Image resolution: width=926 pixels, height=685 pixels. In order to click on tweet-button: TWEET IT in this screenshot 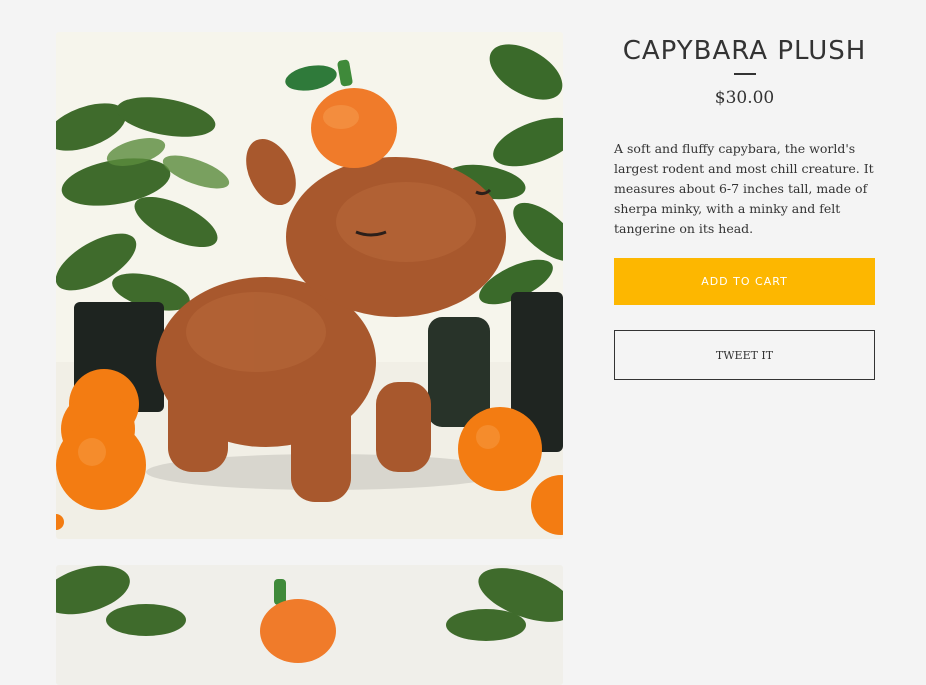, I will do `click(744, 355)`.